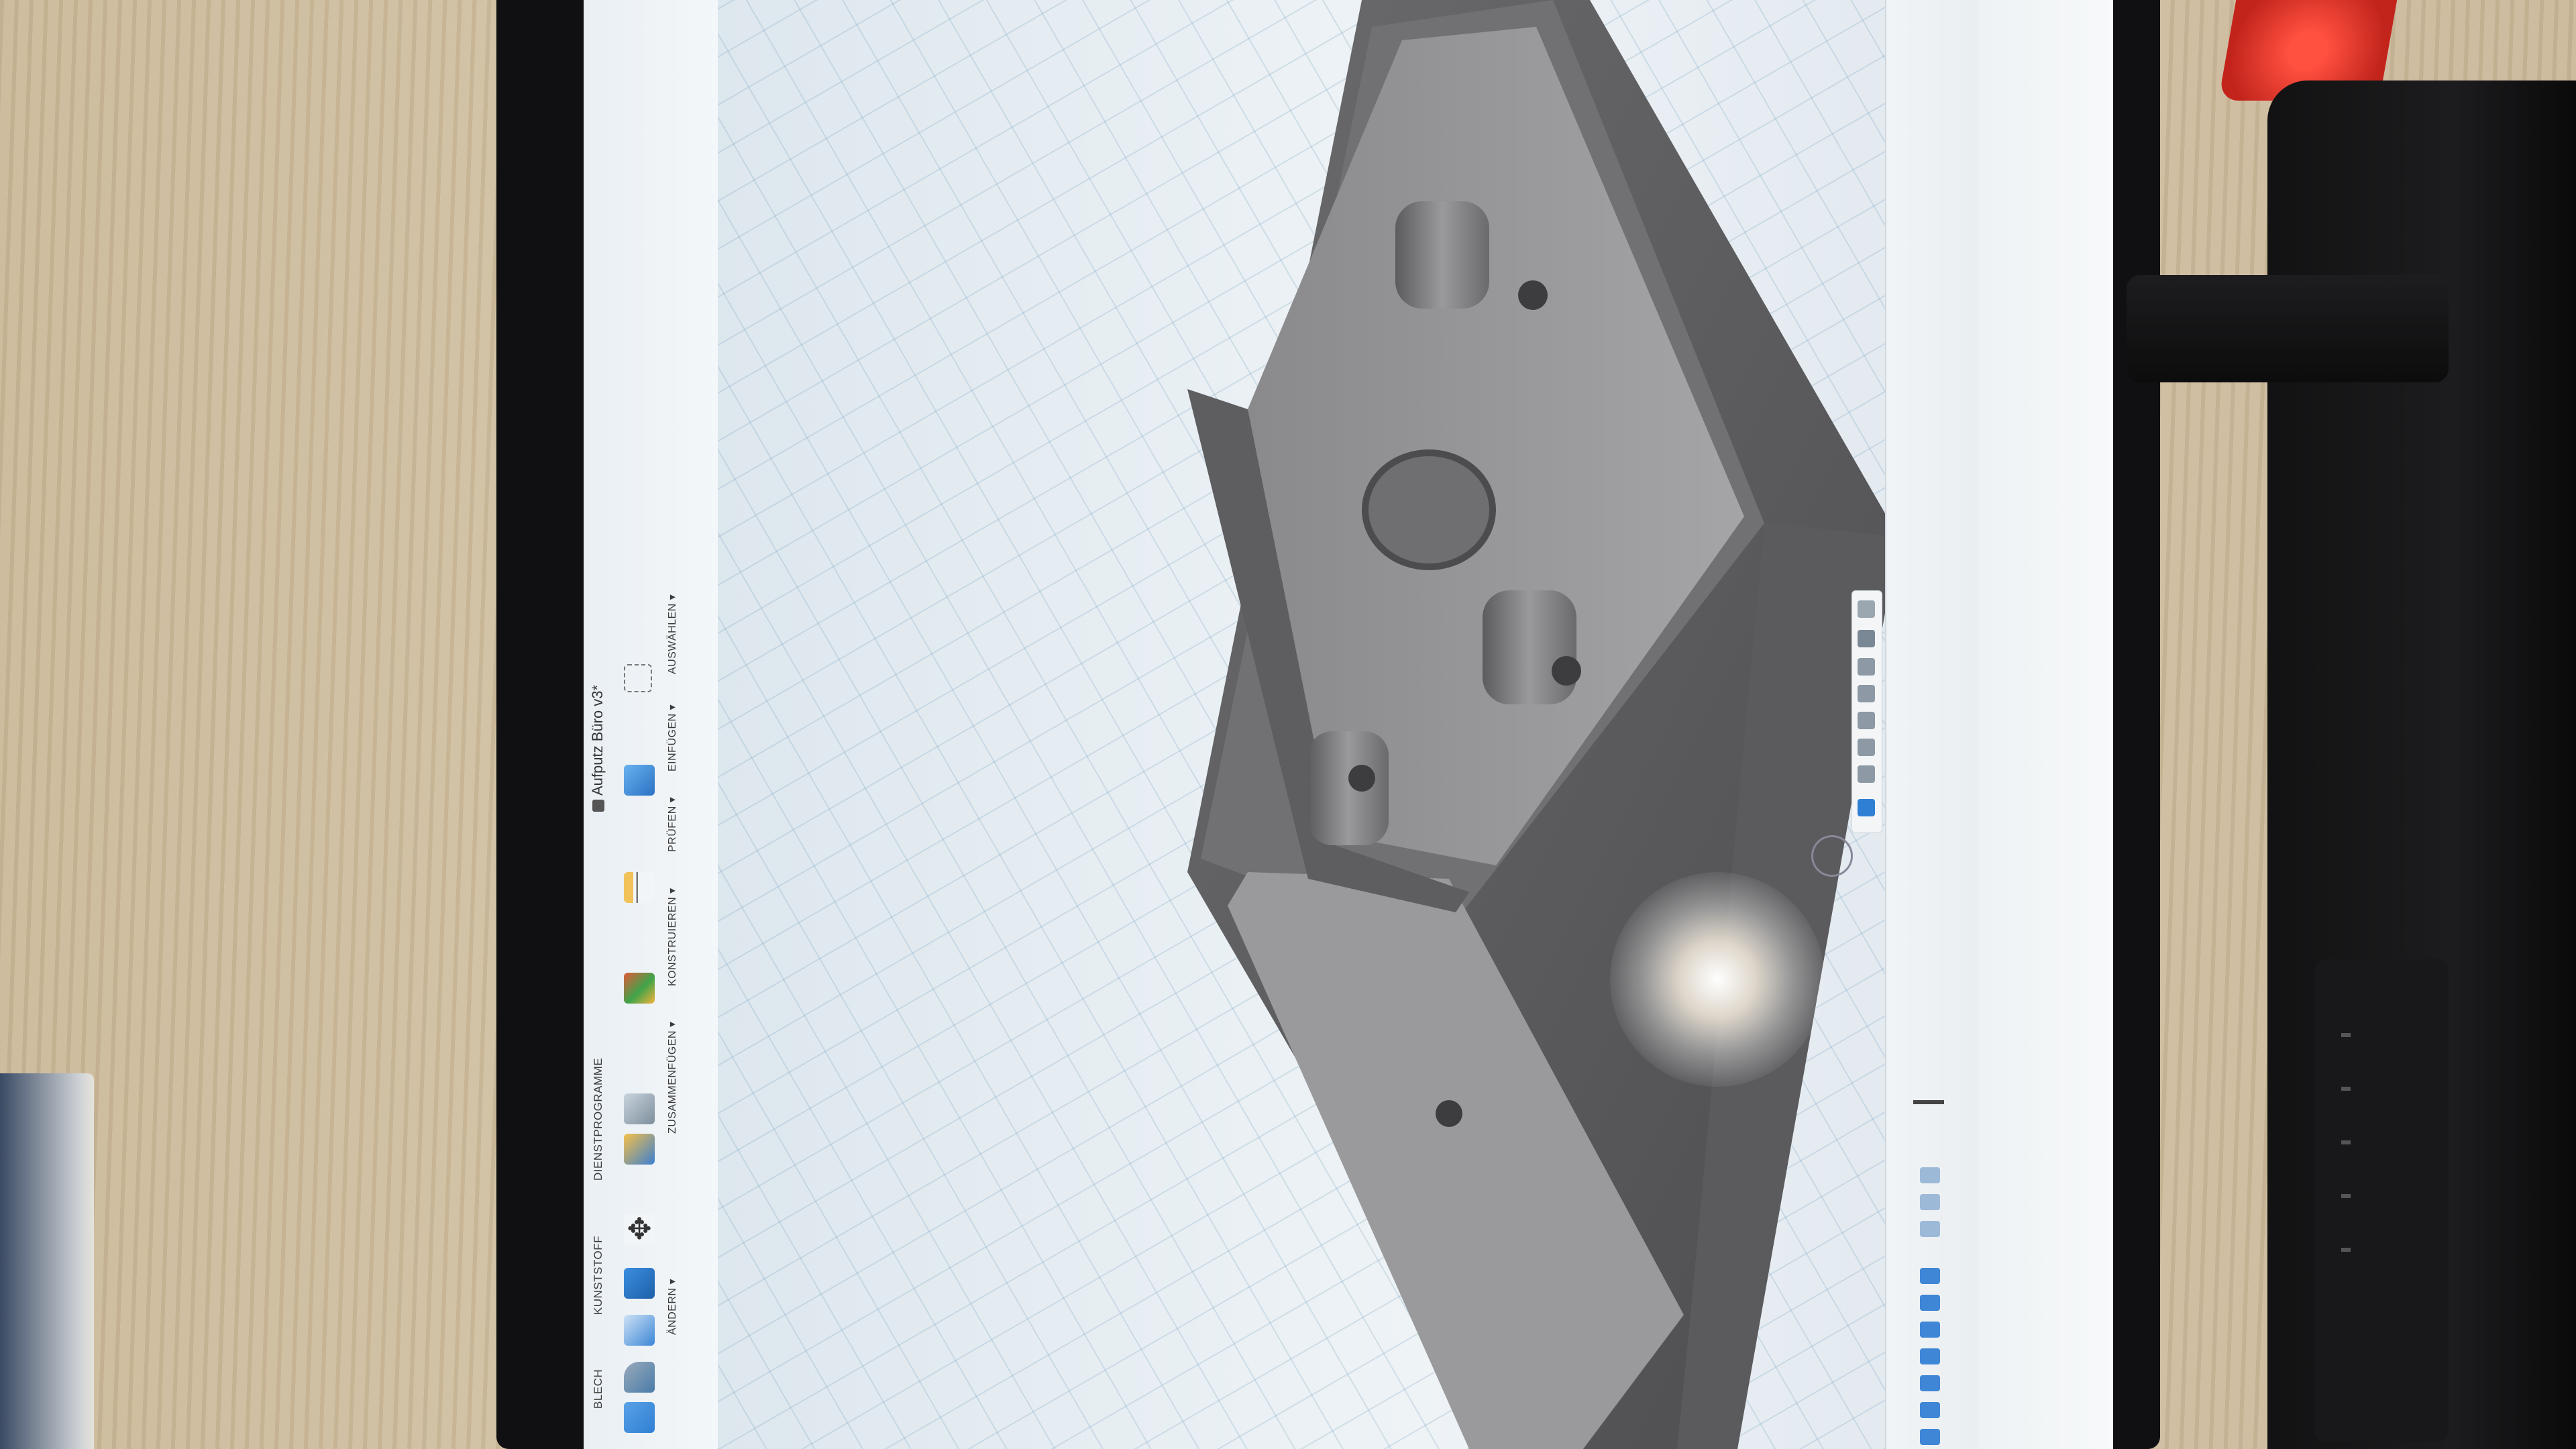  I want to click on navigation-bar, so click(1866, 711).